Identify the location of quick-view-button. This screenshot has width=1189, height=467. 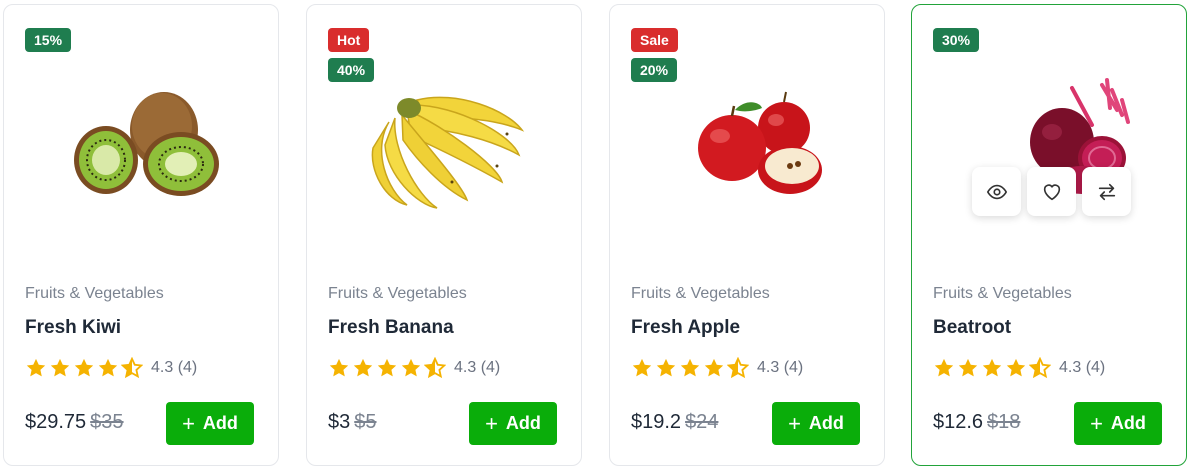
(996, 191).